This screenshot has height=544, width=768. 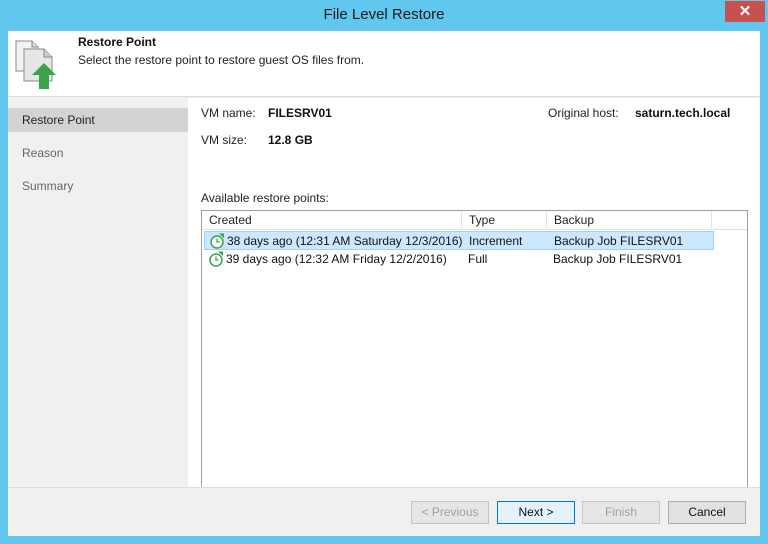 What do you see at coordinates (683, 113) in the screenshot?
I see `original-host-value: saturn.tech.local` at bounding box center [683, 113].